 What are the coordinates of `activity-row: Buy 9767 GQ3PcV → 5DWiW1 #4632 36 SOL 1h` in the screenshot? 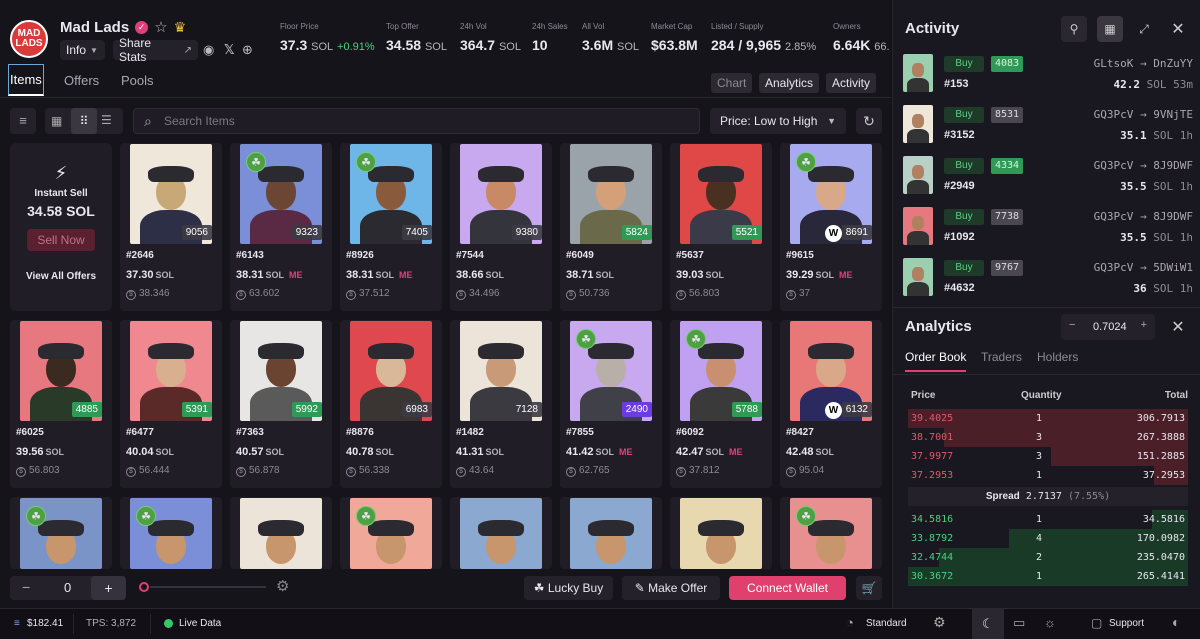 It's located at (1048, 280).